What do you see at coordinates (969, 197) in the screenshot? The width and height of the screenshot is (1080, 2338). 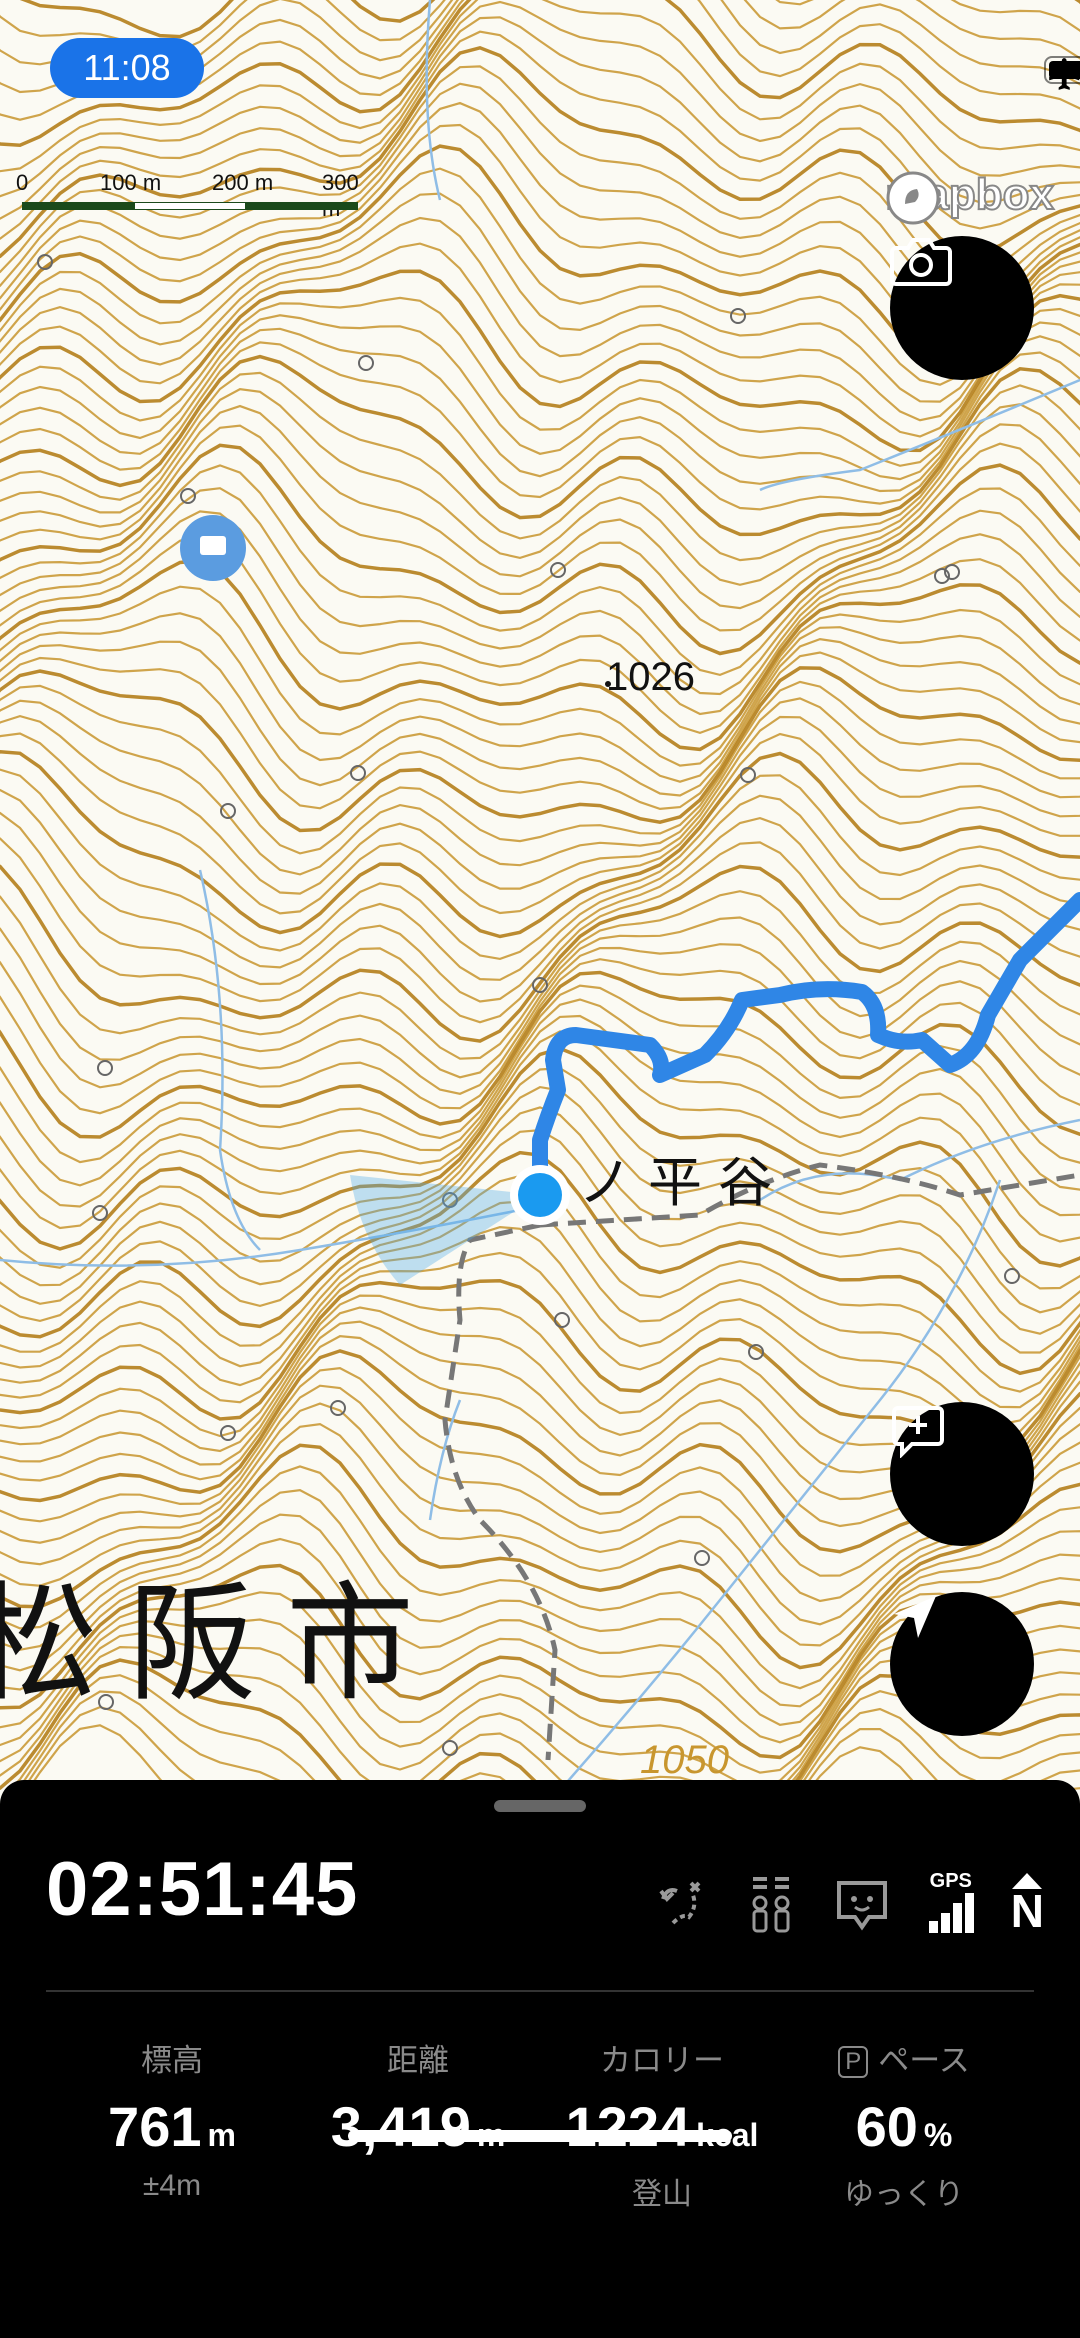 I see `mapbox-logo: mapbox` at bounding box center [969, 197].